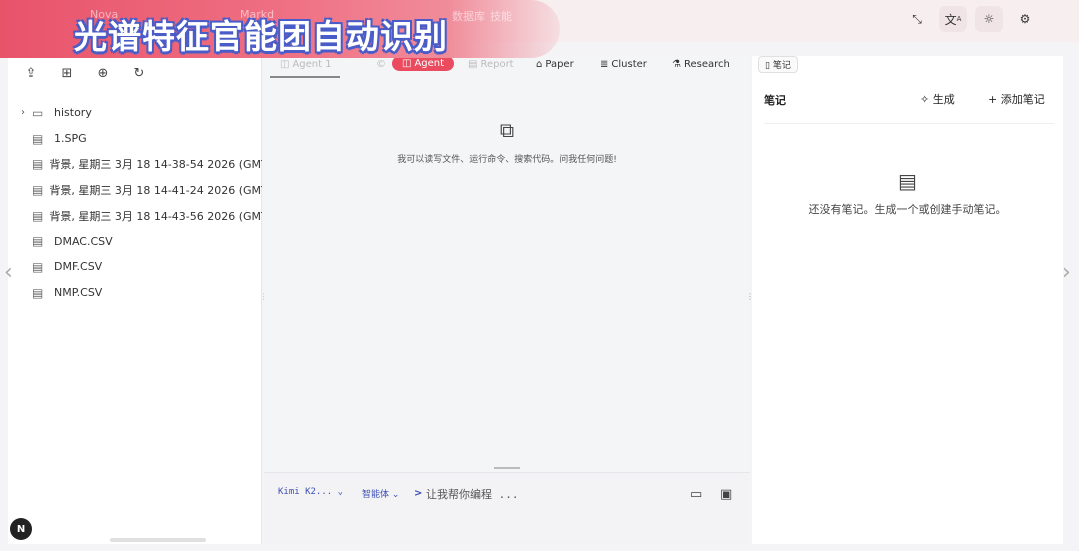 This screenshot has height=551, width=1079. Describe the element at coordinates (429, 63) in the screenshot. I see `tab-label: Agent` at that location.